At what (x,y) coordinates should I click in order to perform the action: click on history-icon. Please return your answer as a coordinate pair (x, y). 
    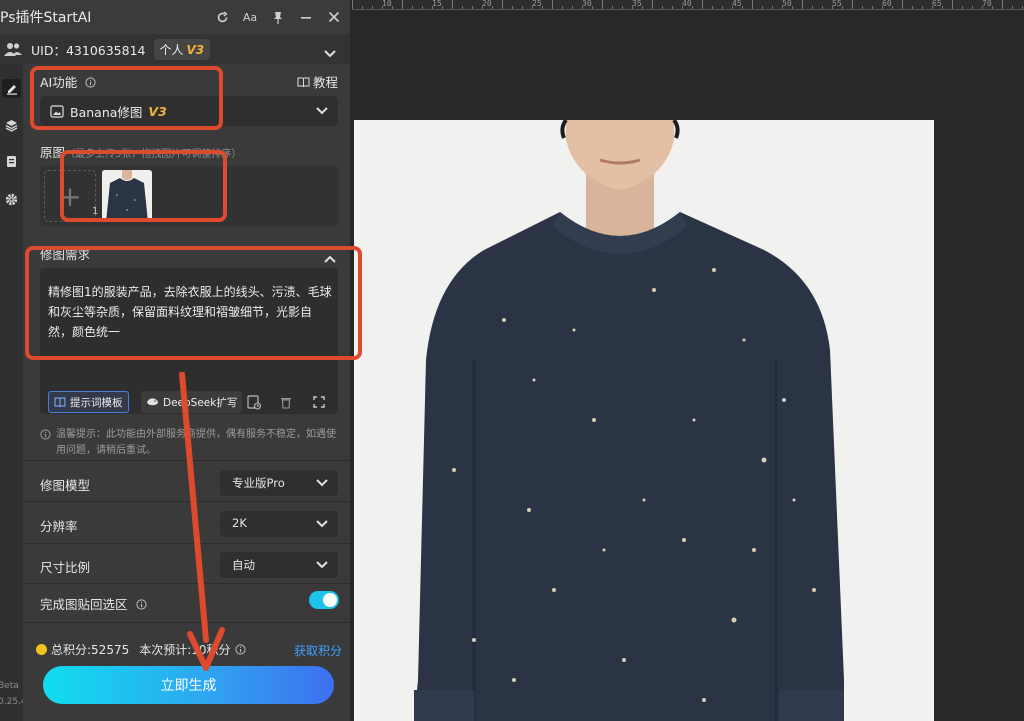
    Looking at the image, I should click on (254, 402).